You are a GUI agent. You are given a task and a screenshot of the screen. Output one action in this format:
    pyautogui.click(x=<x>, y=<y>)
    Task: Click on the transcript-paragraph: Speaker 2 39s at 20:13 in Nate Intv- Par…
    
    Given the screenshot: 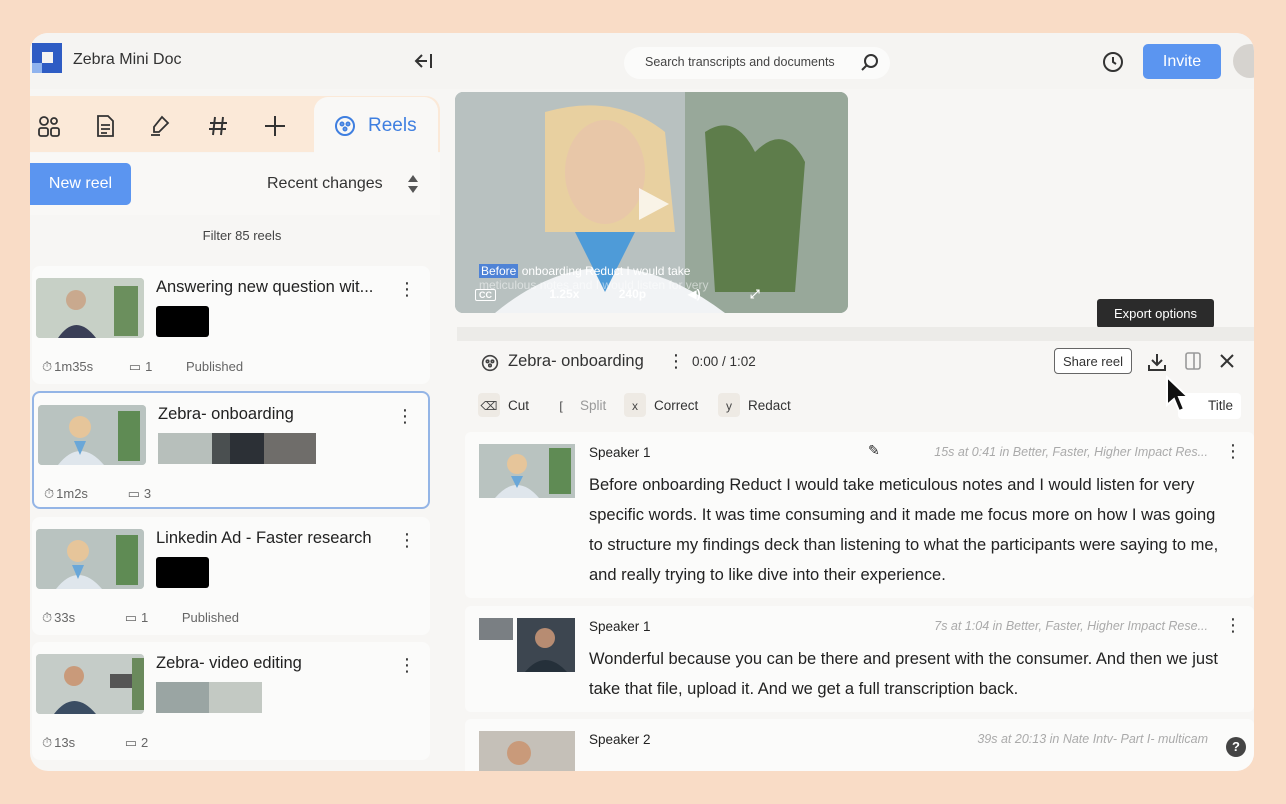 What is the action you would take?
    pyautogui.click(x=859, y=745)
    